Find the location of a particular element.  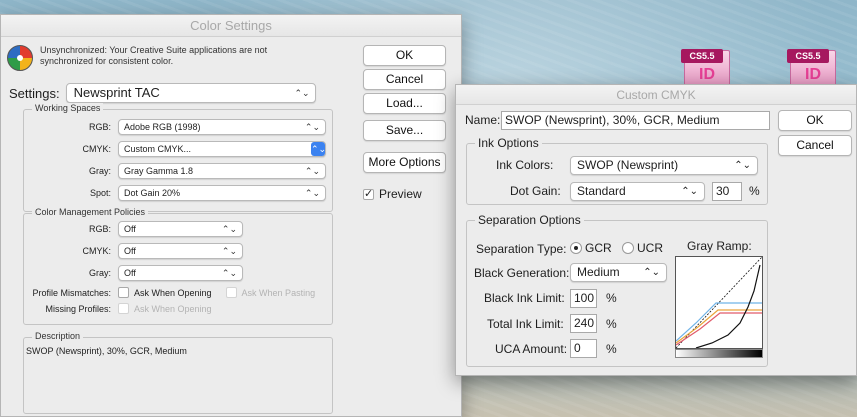

group-title: Ink Options is located at coordinates (508, 143).